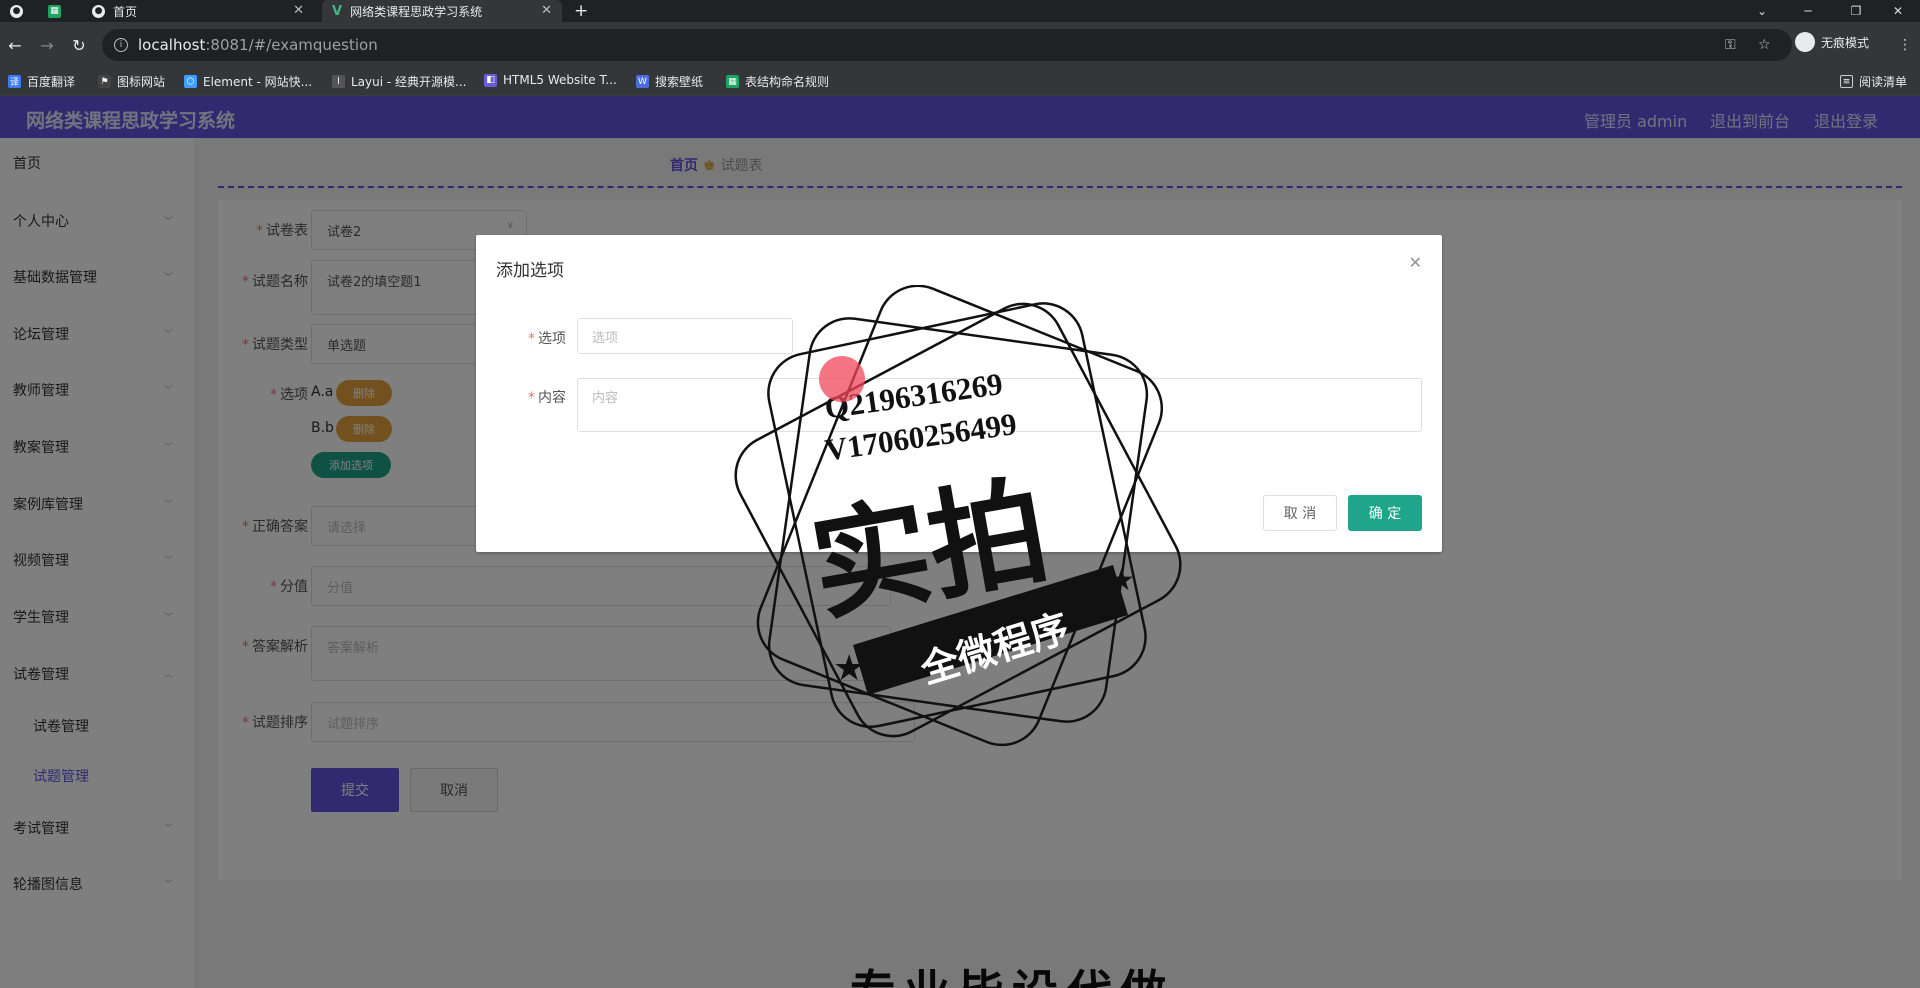 The image size is (1920, 988). I want to click on tab-label: 网络类课程思政学习系统, so click(416, 11).